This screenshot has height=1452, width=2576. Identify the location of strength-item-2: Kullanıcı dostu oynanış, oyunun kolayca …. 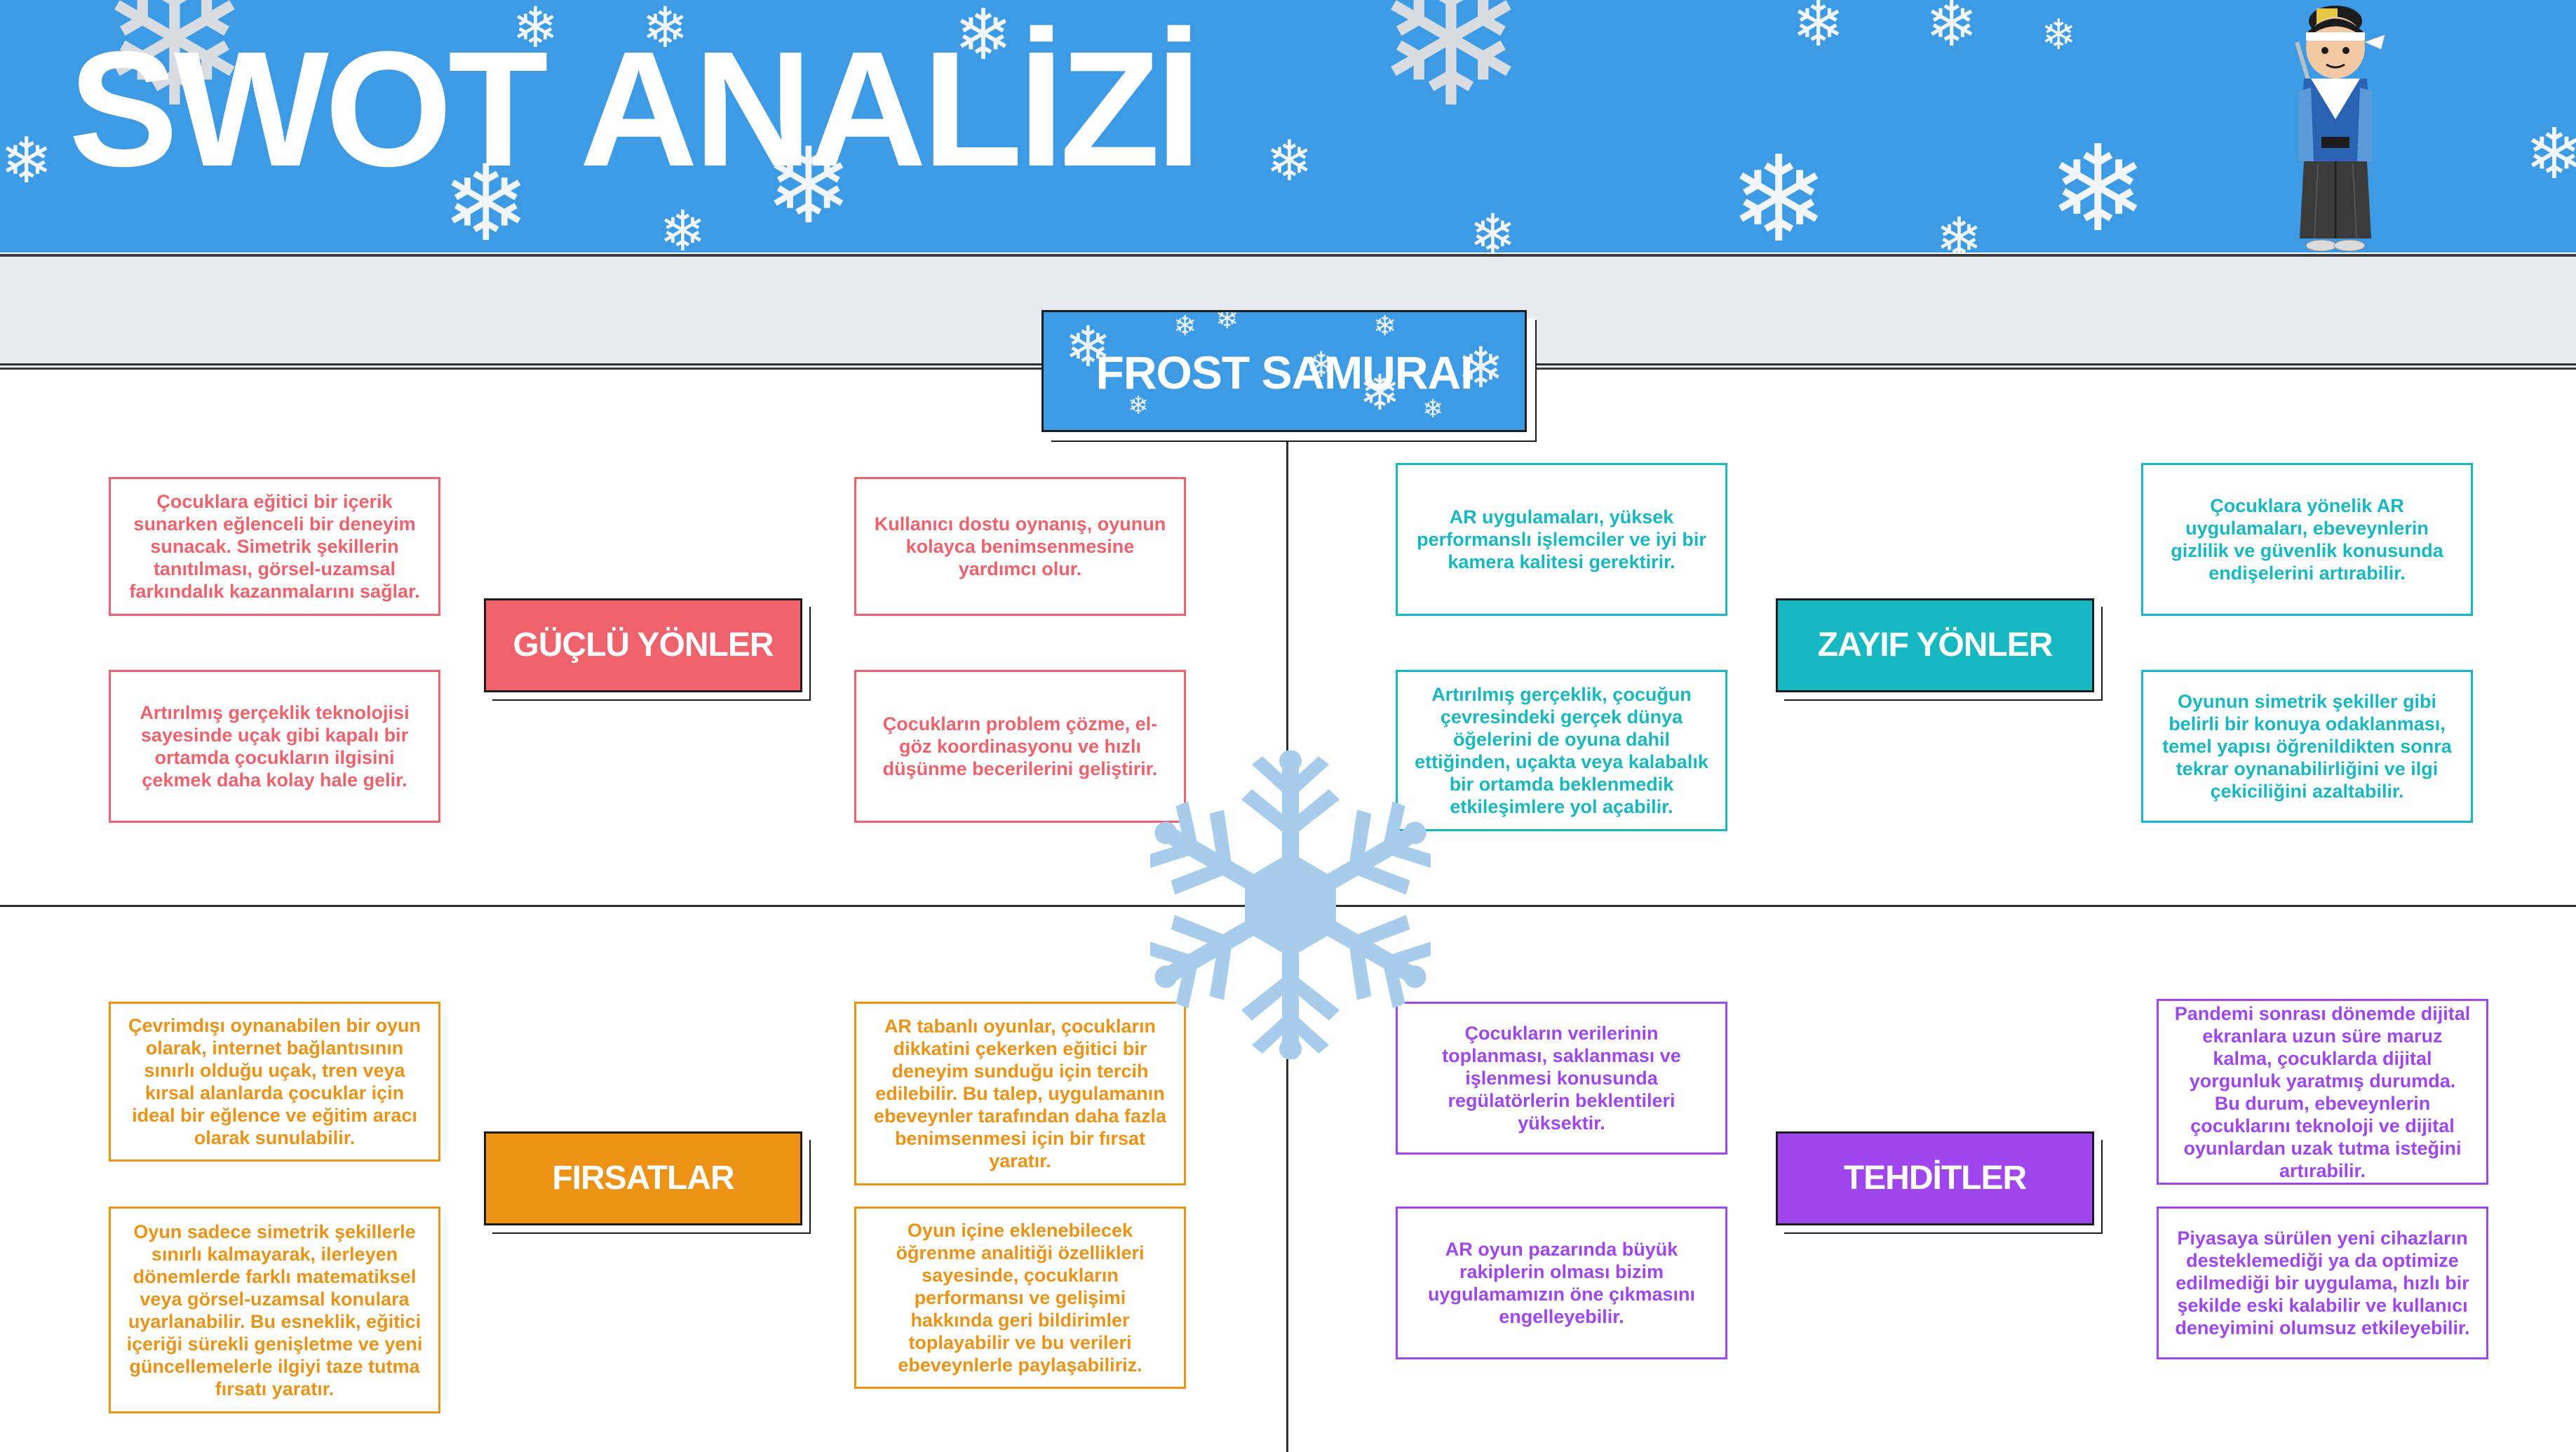
(1020, 546).